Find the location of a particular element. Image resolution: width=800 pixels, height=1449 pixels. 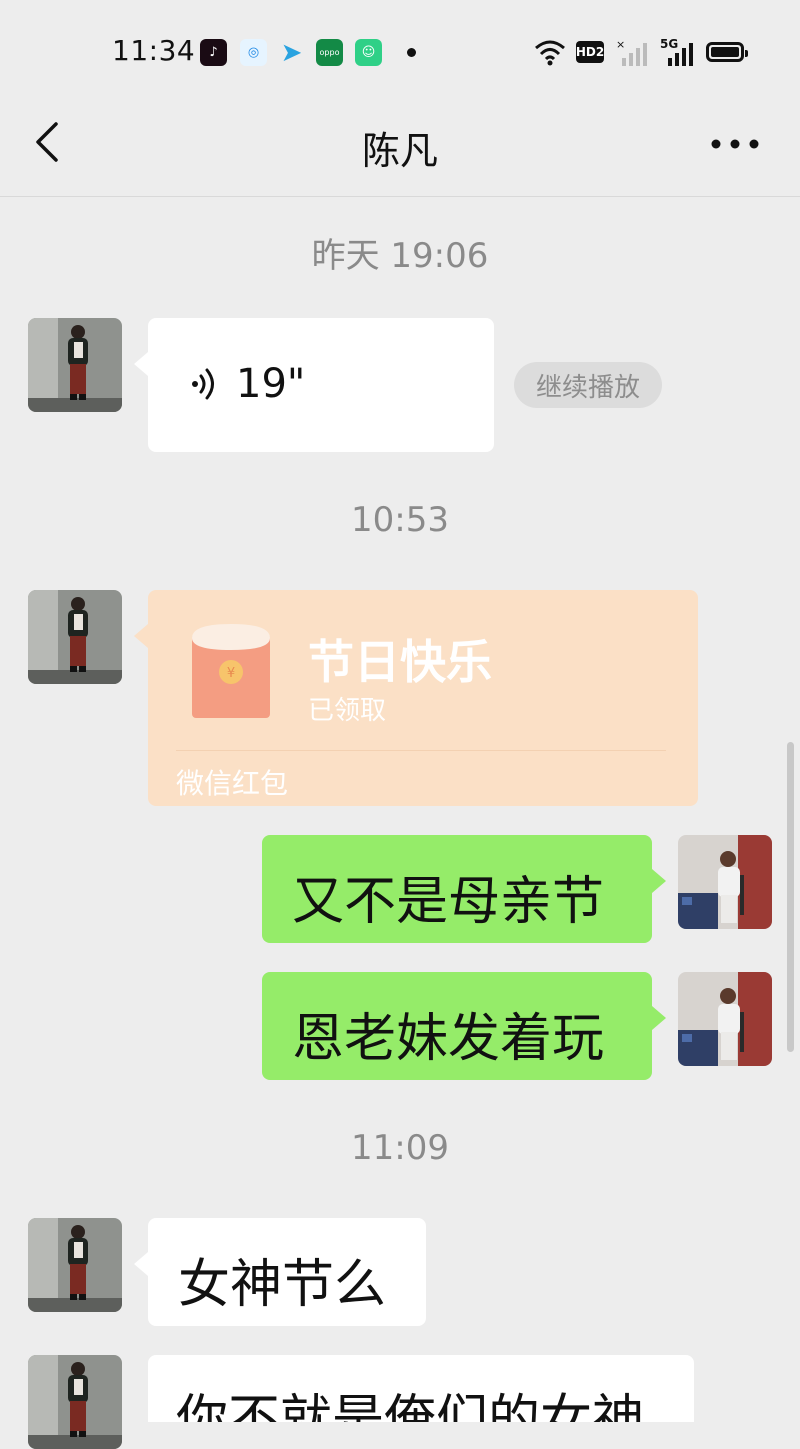

message-text: 女神节么 is located at coordinates (282, 1285).